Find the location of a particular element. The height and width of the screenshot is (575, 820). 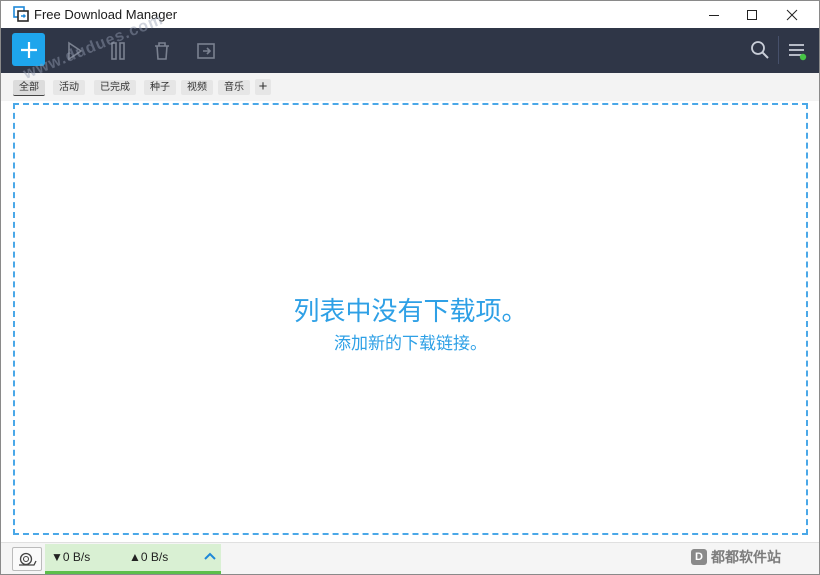

minimize-icon is located at coordinates (714, 15).